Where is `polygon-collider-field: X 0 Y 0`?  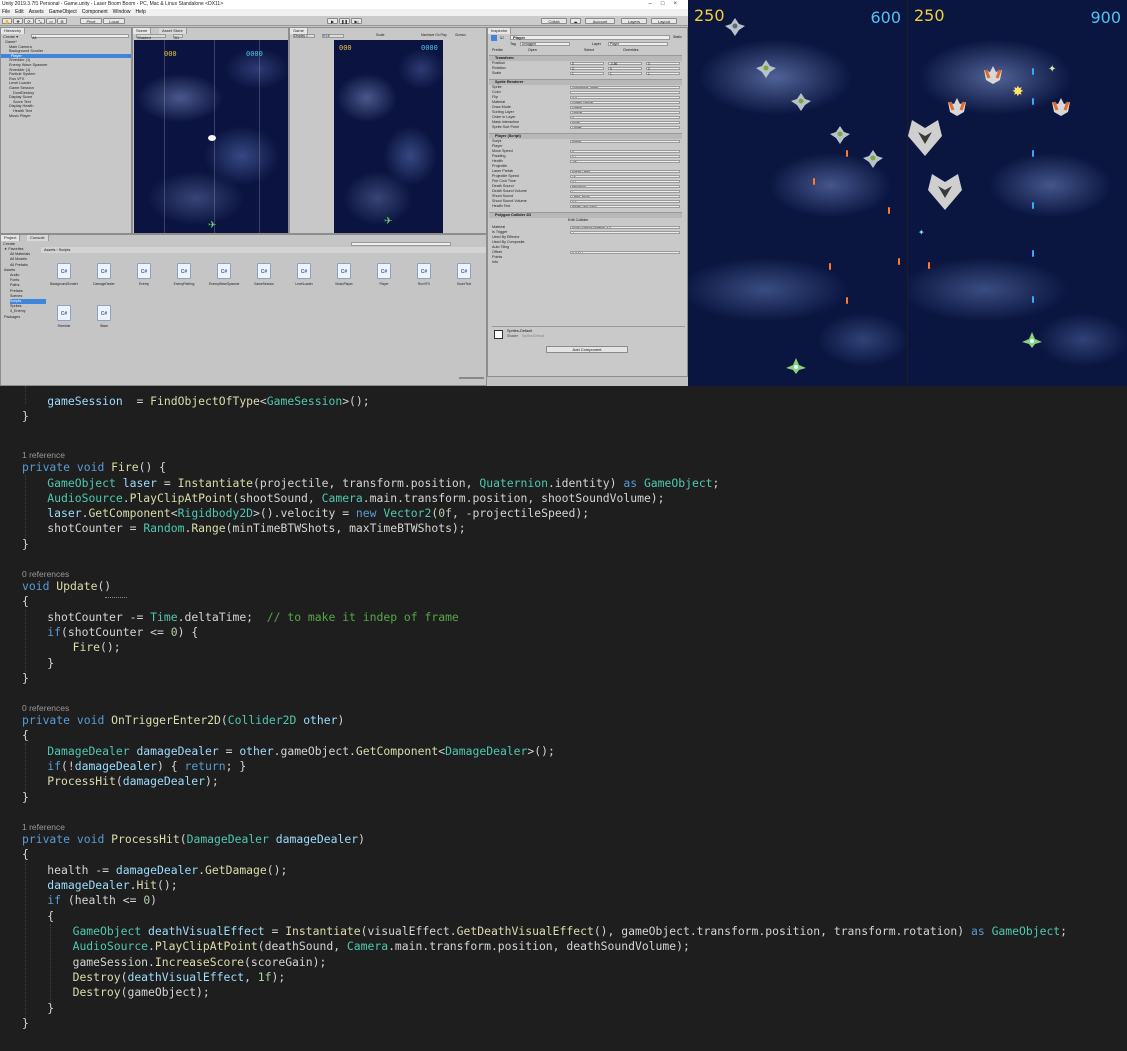
polygon-collider-field: X 0 Y 0 is located at coordinates (625, 252).